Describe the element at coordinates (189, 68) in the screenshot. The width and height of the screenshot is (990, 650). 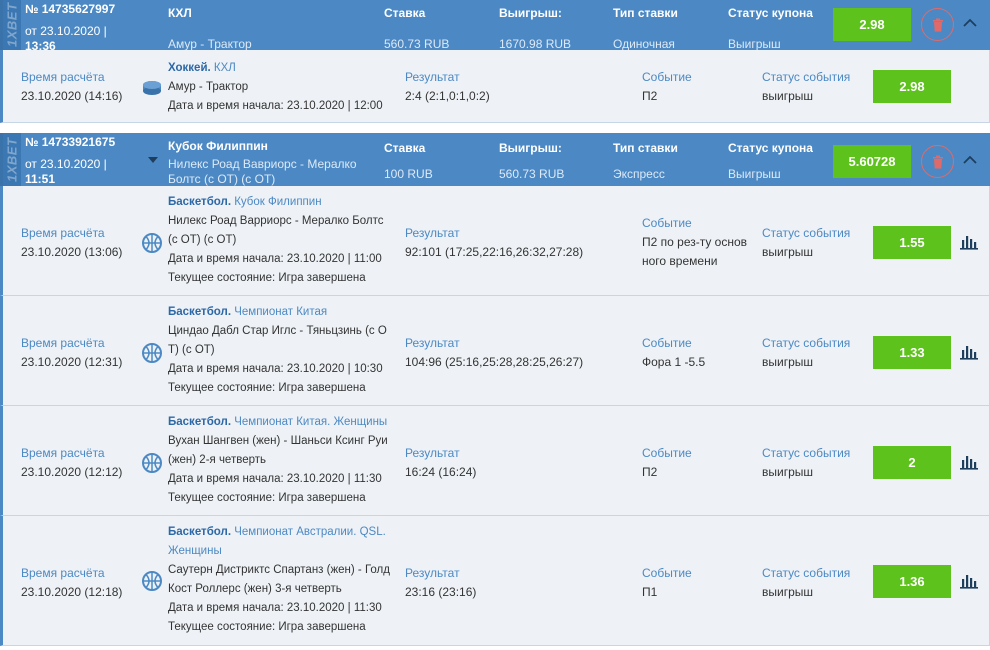
I see `sport-name: Хоккей.` at that location.